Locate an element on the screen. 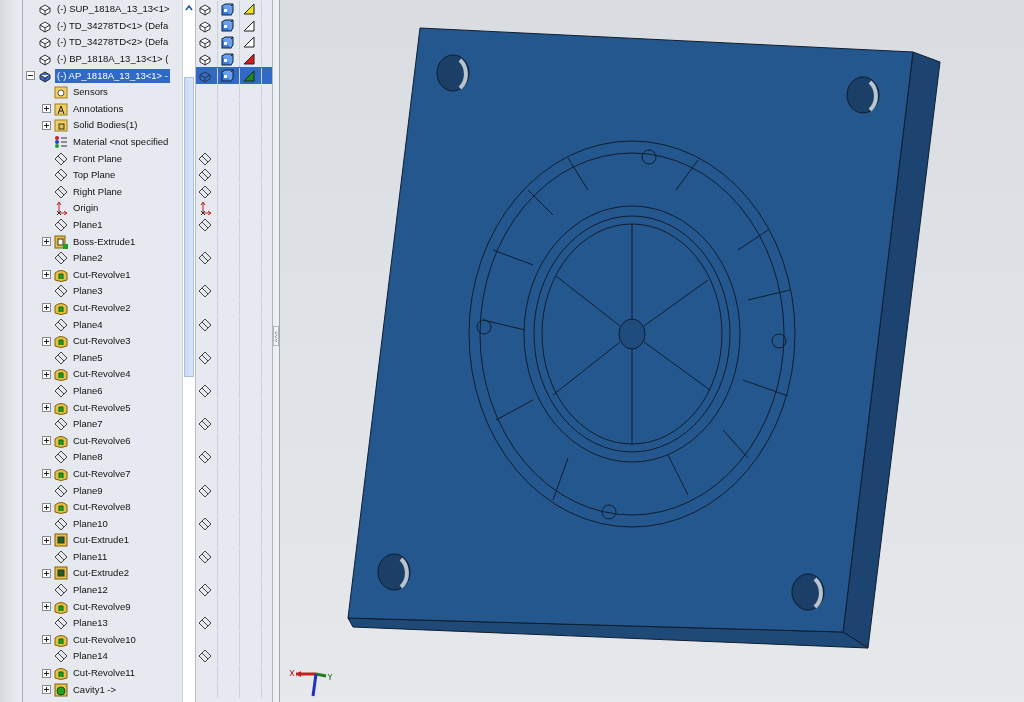 The height and width of the screenshot is (702, 1024). tree-item: (-) BP_1818A_13_13<1> ( is located at coordinates (113, 59).